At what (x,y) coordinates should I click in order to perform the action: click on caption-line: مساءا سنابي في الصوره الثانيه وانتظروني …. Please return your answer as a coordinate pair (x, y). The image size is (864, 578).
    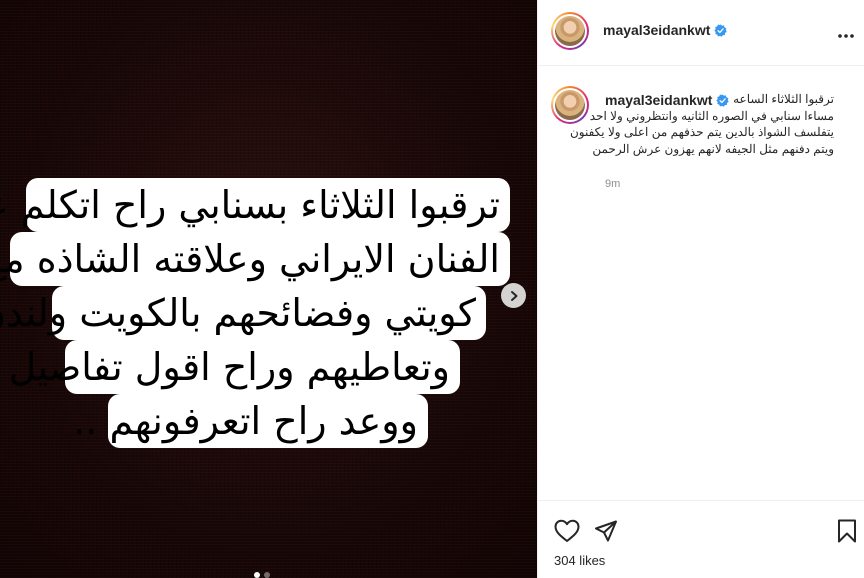
    Looking at the image, I should click on (711, 115).